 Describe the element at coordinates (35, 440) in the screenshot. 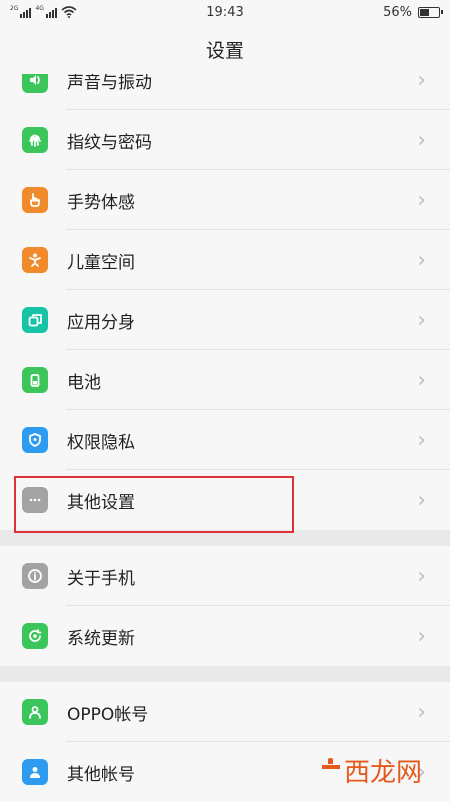

I see `shield-icon` at that location.